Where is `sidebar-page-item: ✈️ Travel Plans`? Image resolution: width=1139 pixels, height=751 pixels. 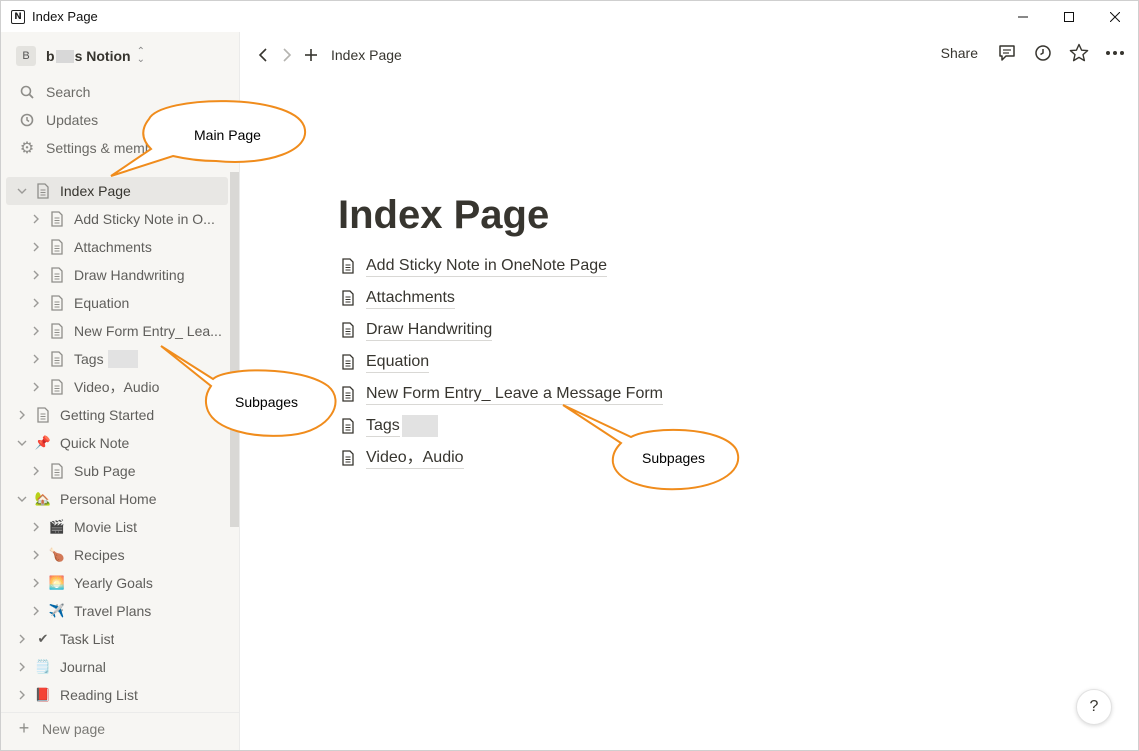 sidebar-page-item: ✈️ Travel Plans is located at coordinates (117, 611).